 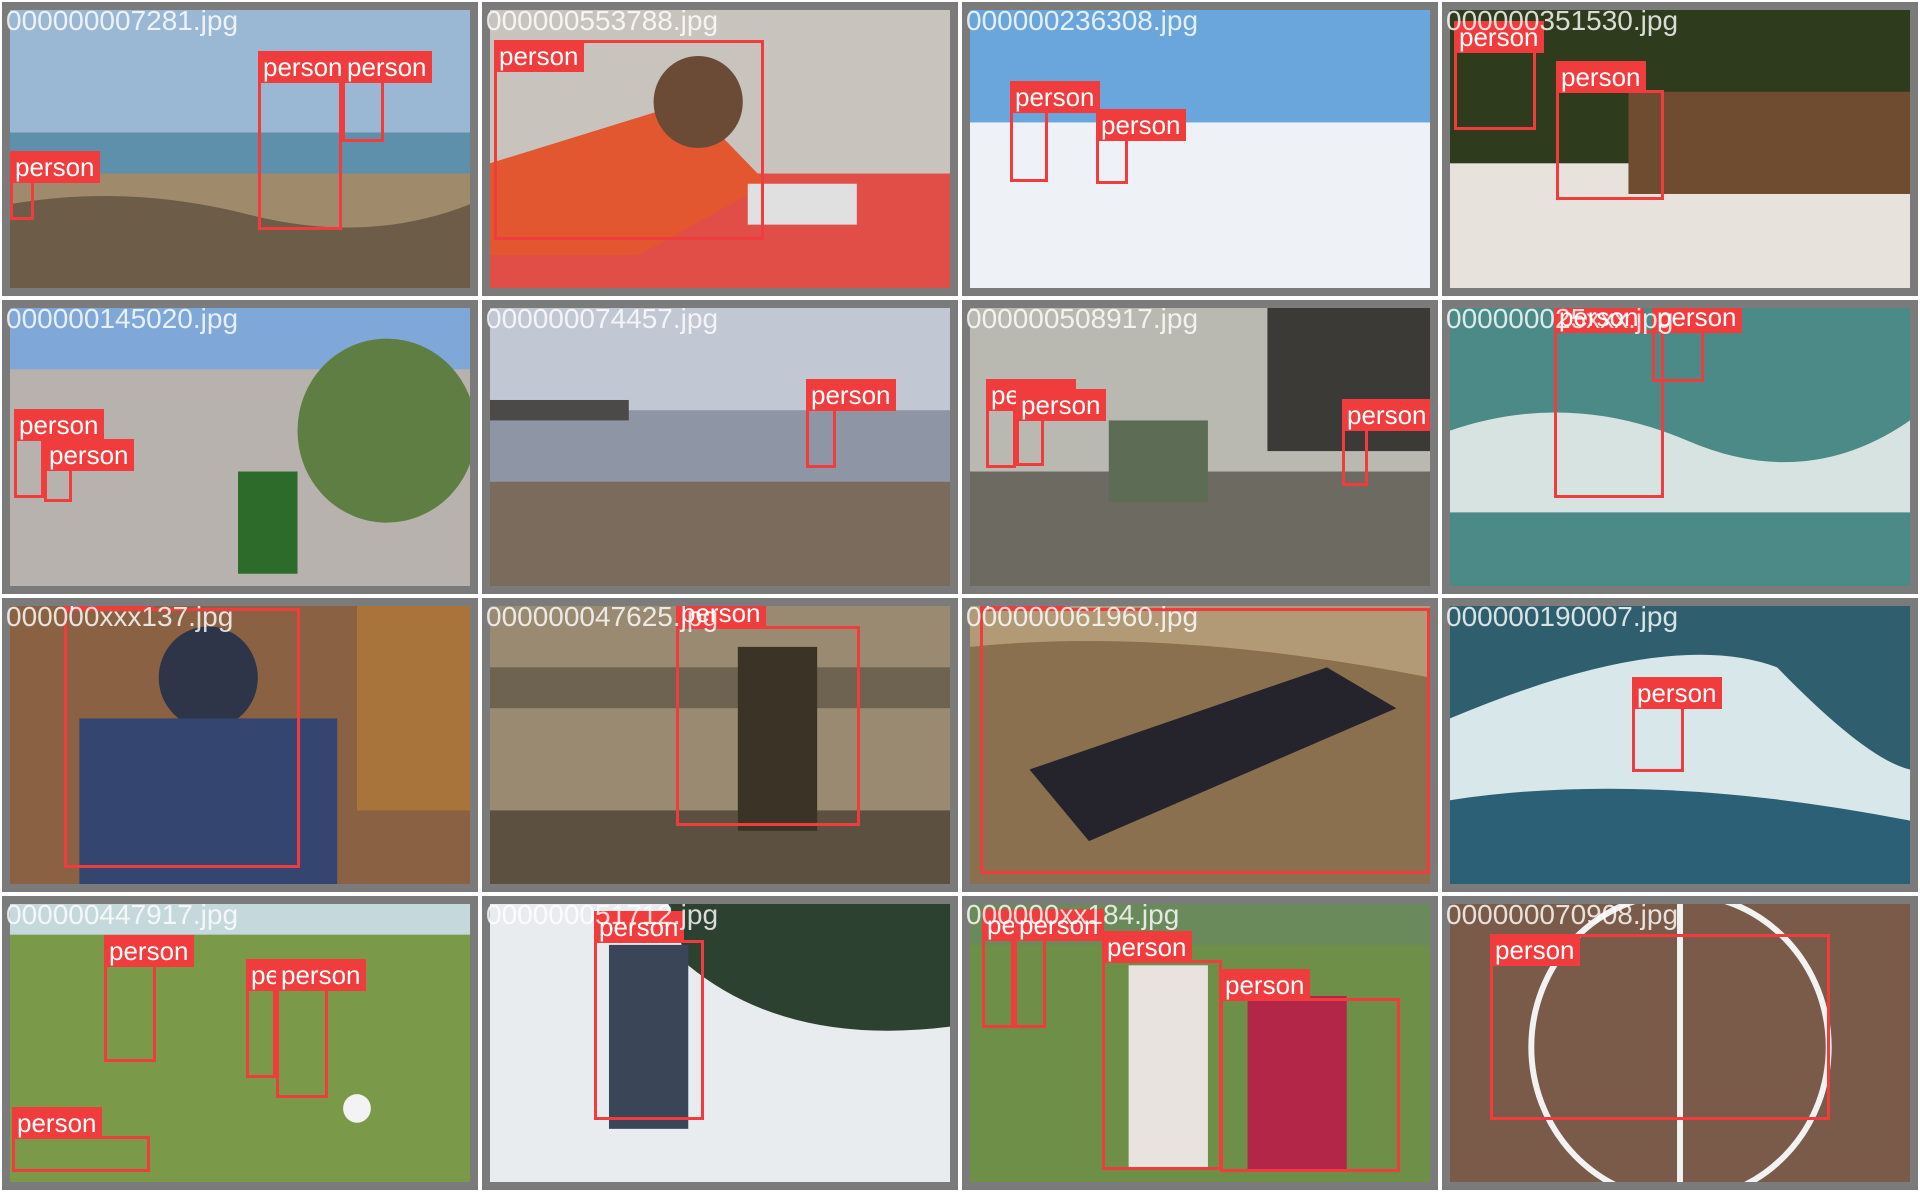 I want to click on photo-bed: person, so click(x=1200, y=745).